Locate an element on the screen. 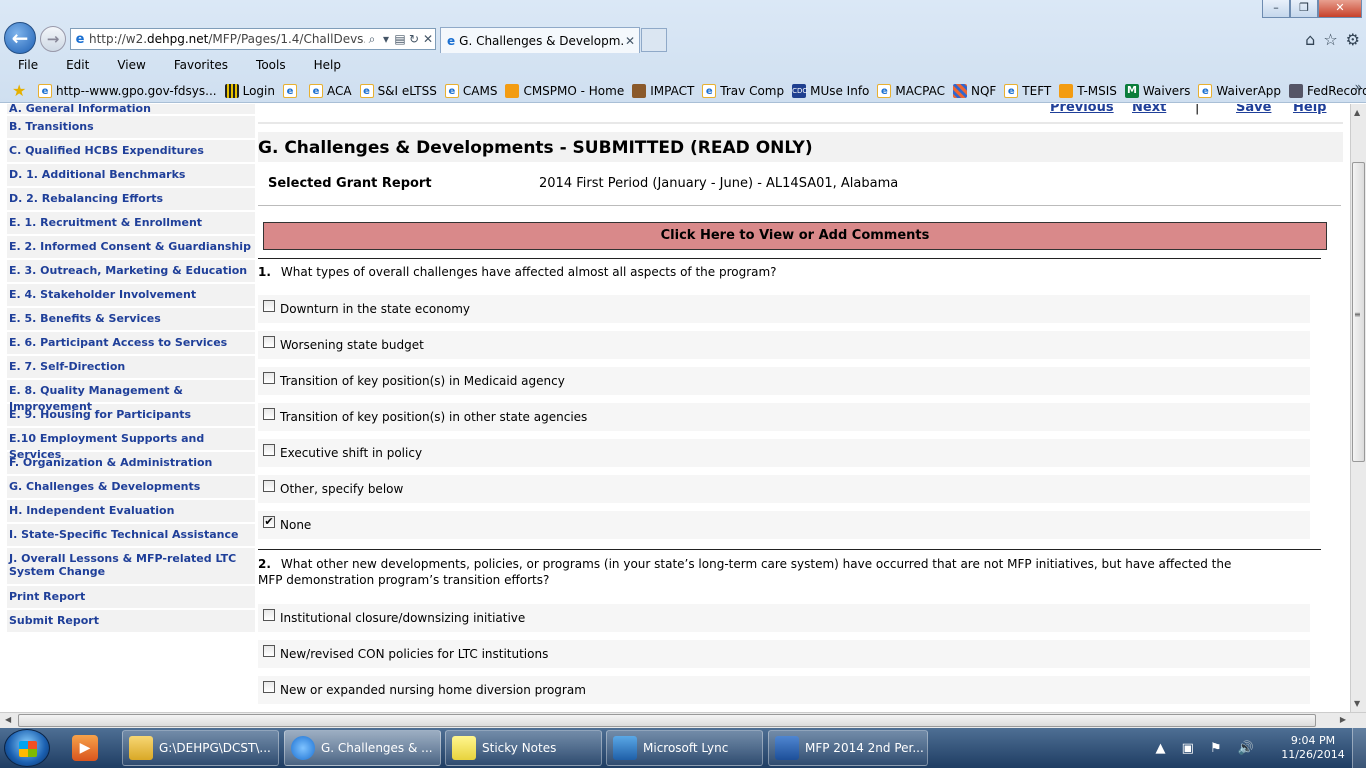 This screenshot has height=768, width=1366. favorites-star-icon: ☆ is located at coordinates (1330, 39).